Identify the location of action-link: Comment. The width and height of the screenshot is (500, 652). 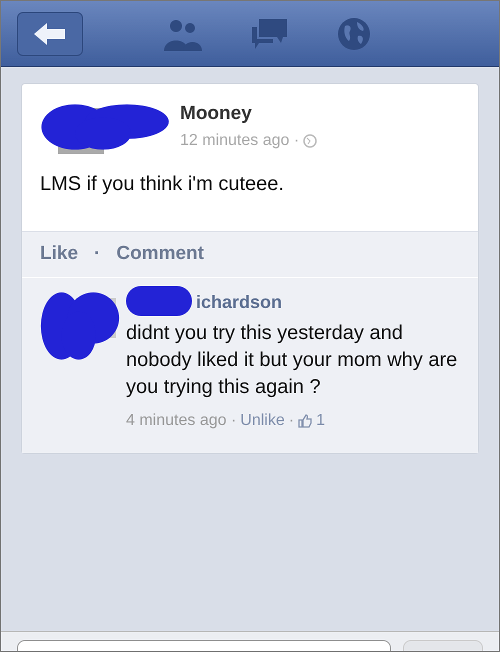
(160, 254).